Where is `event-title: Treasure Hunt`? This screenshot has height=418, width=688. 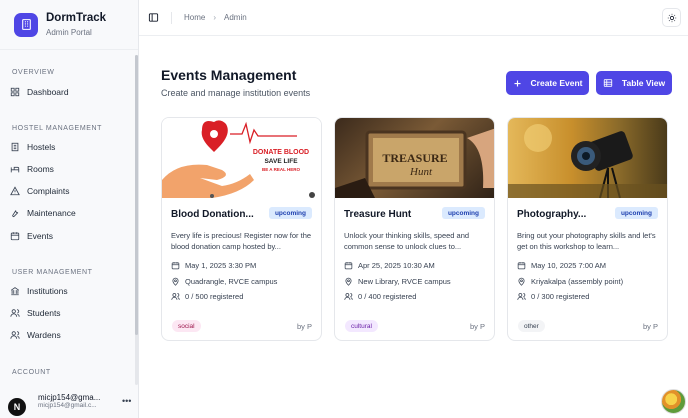
event-title: Treasure Hunt is located at coordinates (377, 214).